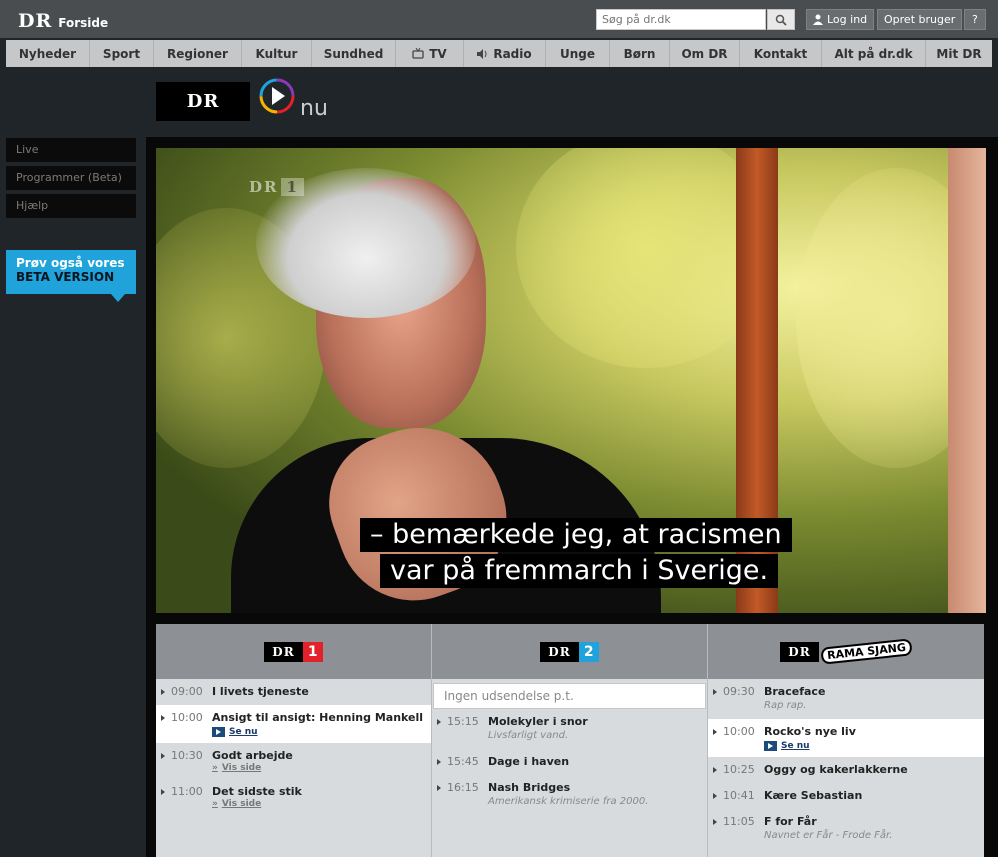 This screenshot has width=998, height=857. I want to click on help-button: ?, so click(975, 19).